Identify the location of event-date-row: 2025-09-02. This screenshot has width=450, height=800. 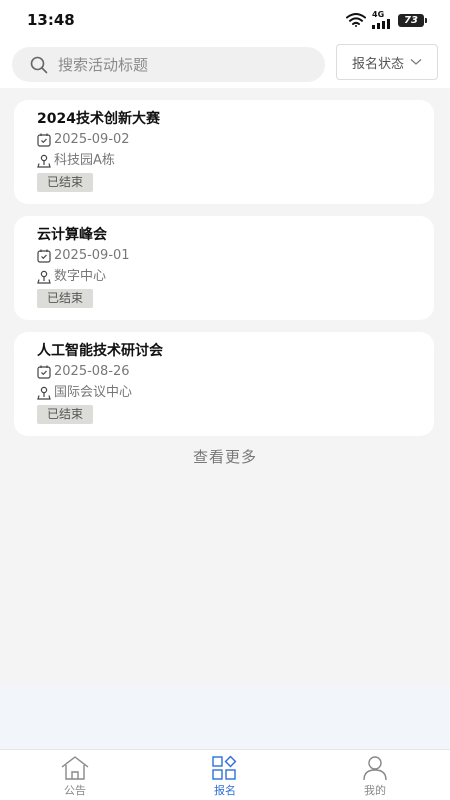
(235, 139).